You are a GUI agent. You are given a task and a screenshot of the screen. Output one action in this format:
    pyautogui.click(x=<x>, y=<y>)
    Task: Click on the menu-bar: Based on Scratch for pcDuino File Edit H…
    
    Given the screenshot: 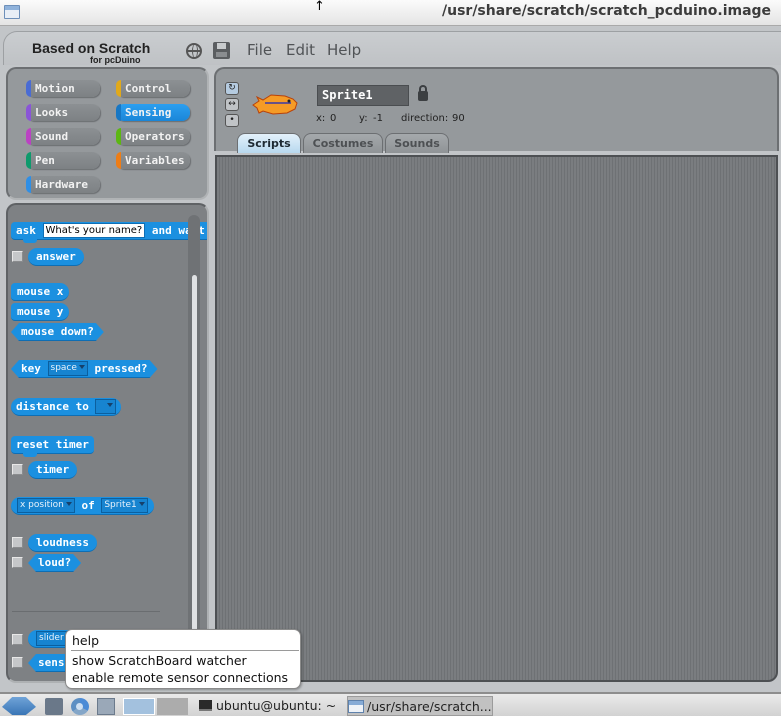 What is the action you would take?
    pyautogui.click(x=392, y=48)
    